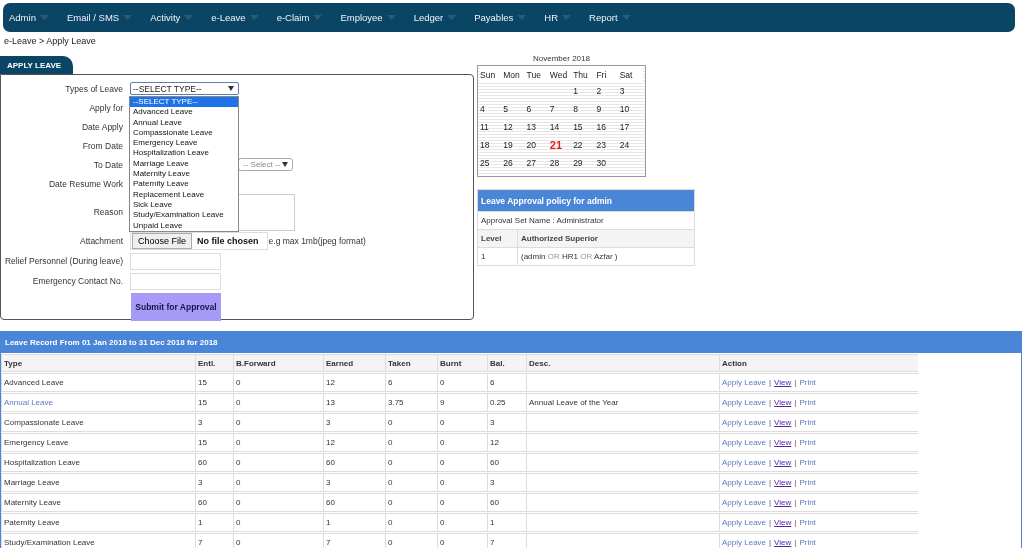 The width and height of the screenshot is (1024, 548). I want to click on menu-item: Payables, so click(506, 17).